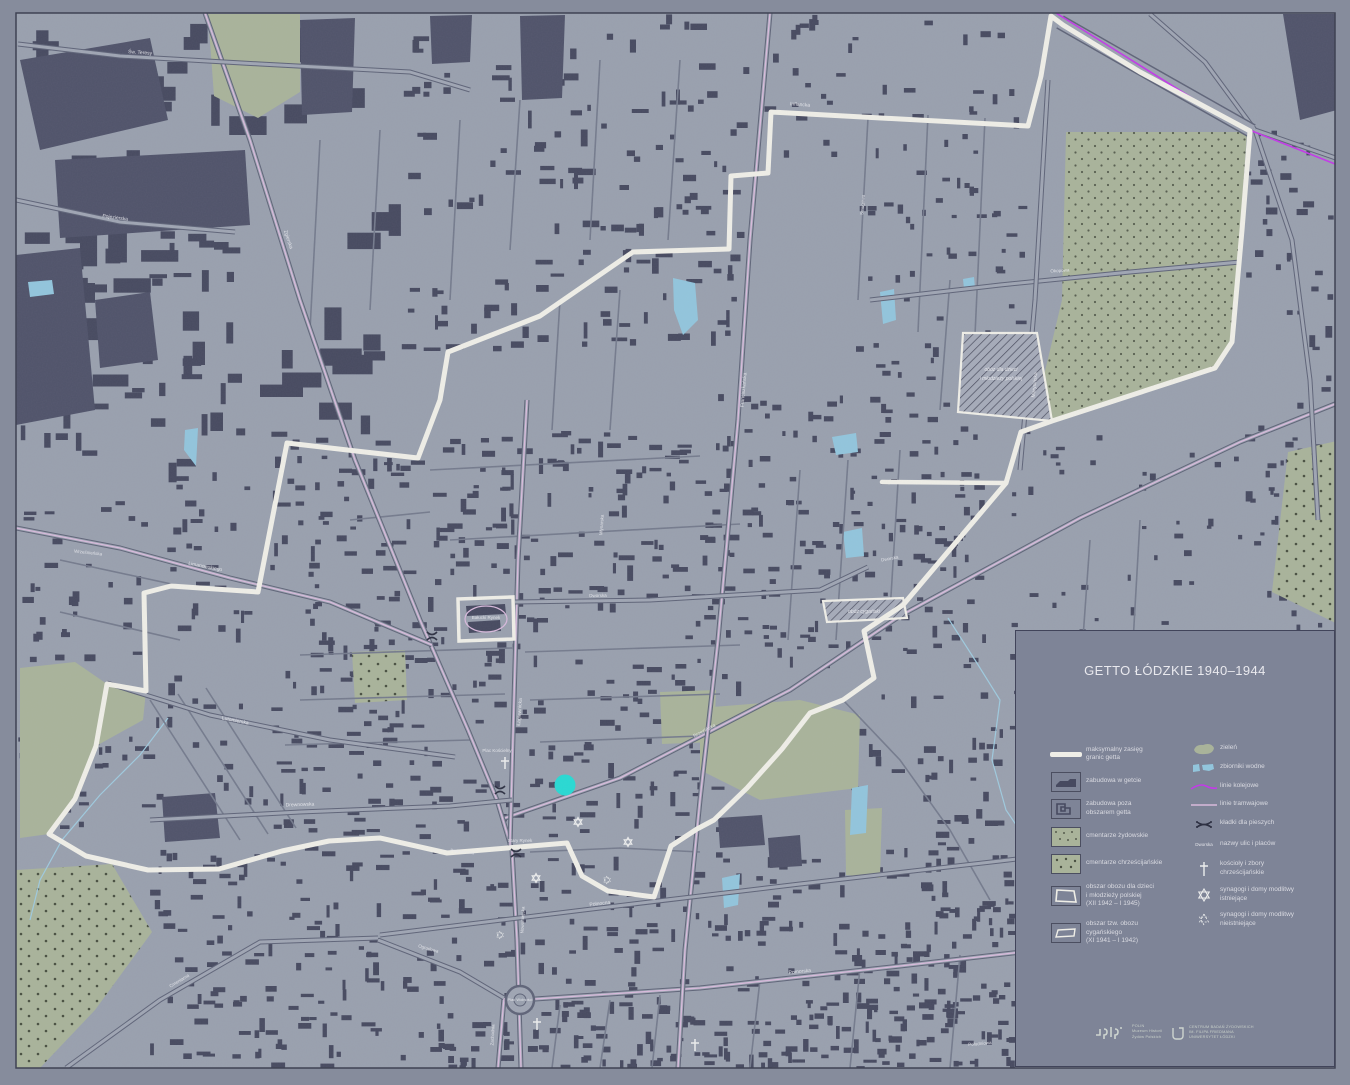  Describe the element at coordinates (565, 785) in the screenshot. I see `highlight-marker` at that location.